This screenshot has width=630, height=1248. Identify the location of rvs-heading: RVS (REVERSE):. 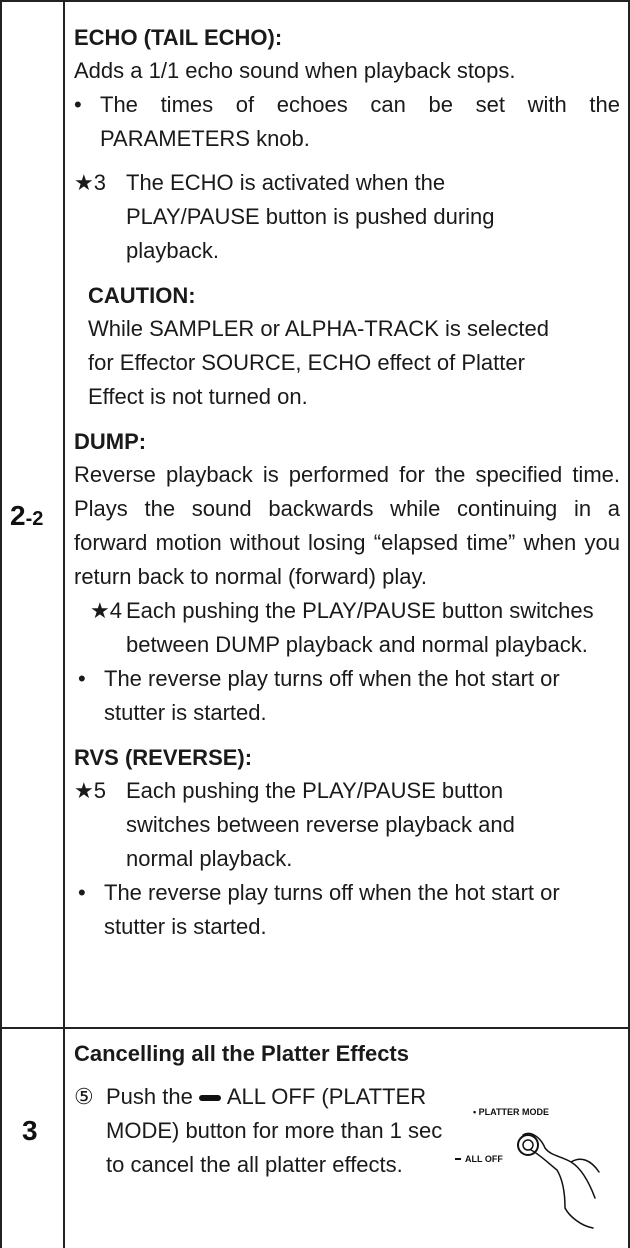
(163, 757).